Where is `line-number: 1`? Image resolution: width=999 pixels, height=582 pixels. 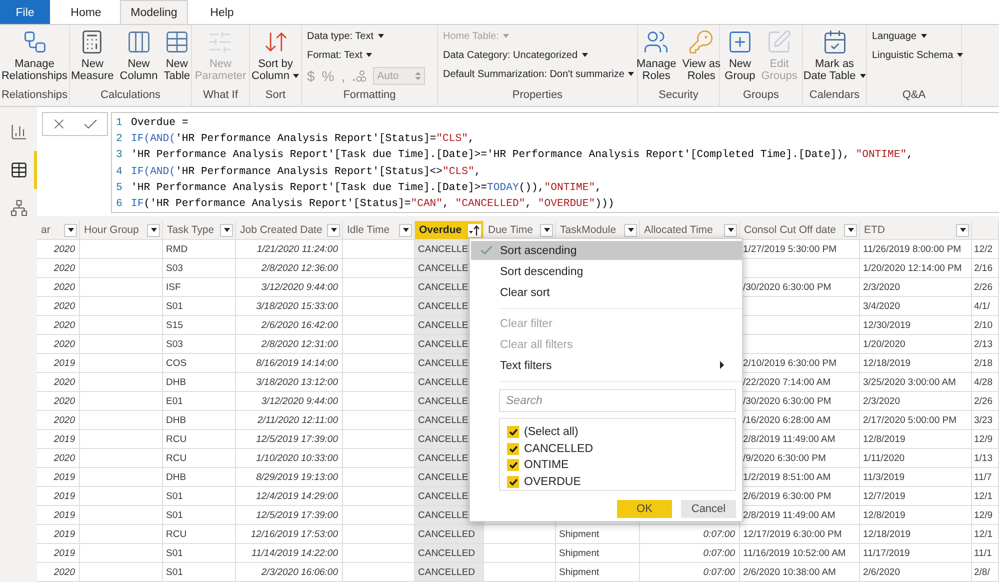
line-number: 1 is located at coordinates (120, 123).